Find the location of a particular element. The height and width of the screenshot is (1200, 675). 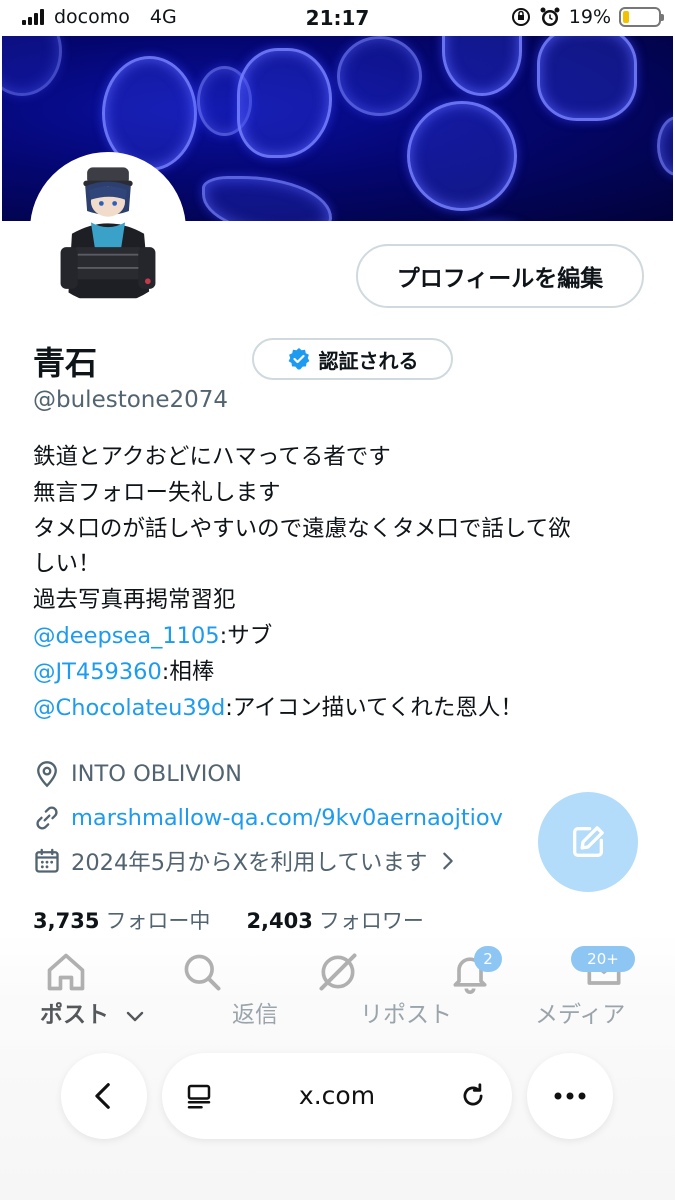

bio-line: 無言フォロー失礼します is located at coordinates (302, 494).